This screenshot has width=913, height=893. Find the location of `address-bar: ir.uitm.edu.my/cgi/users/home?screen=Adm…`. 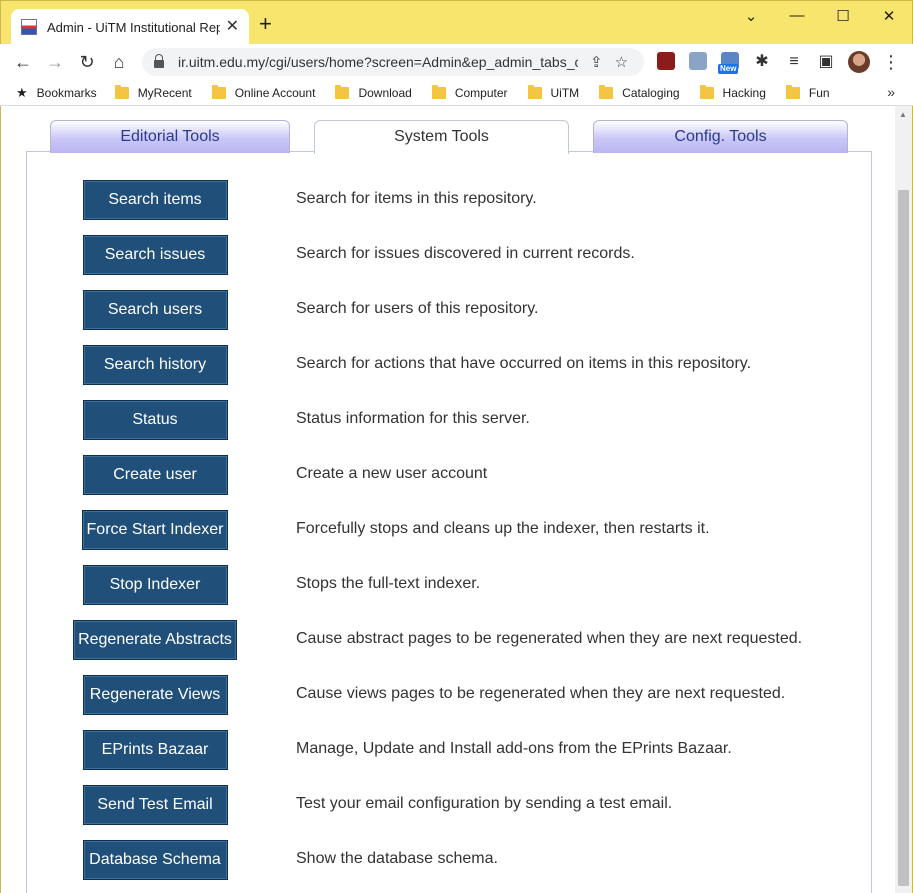

address-bar: ir.uitm.edu.my/cgi/users/home?screen=Adm… is located at coordinates (393, 62).